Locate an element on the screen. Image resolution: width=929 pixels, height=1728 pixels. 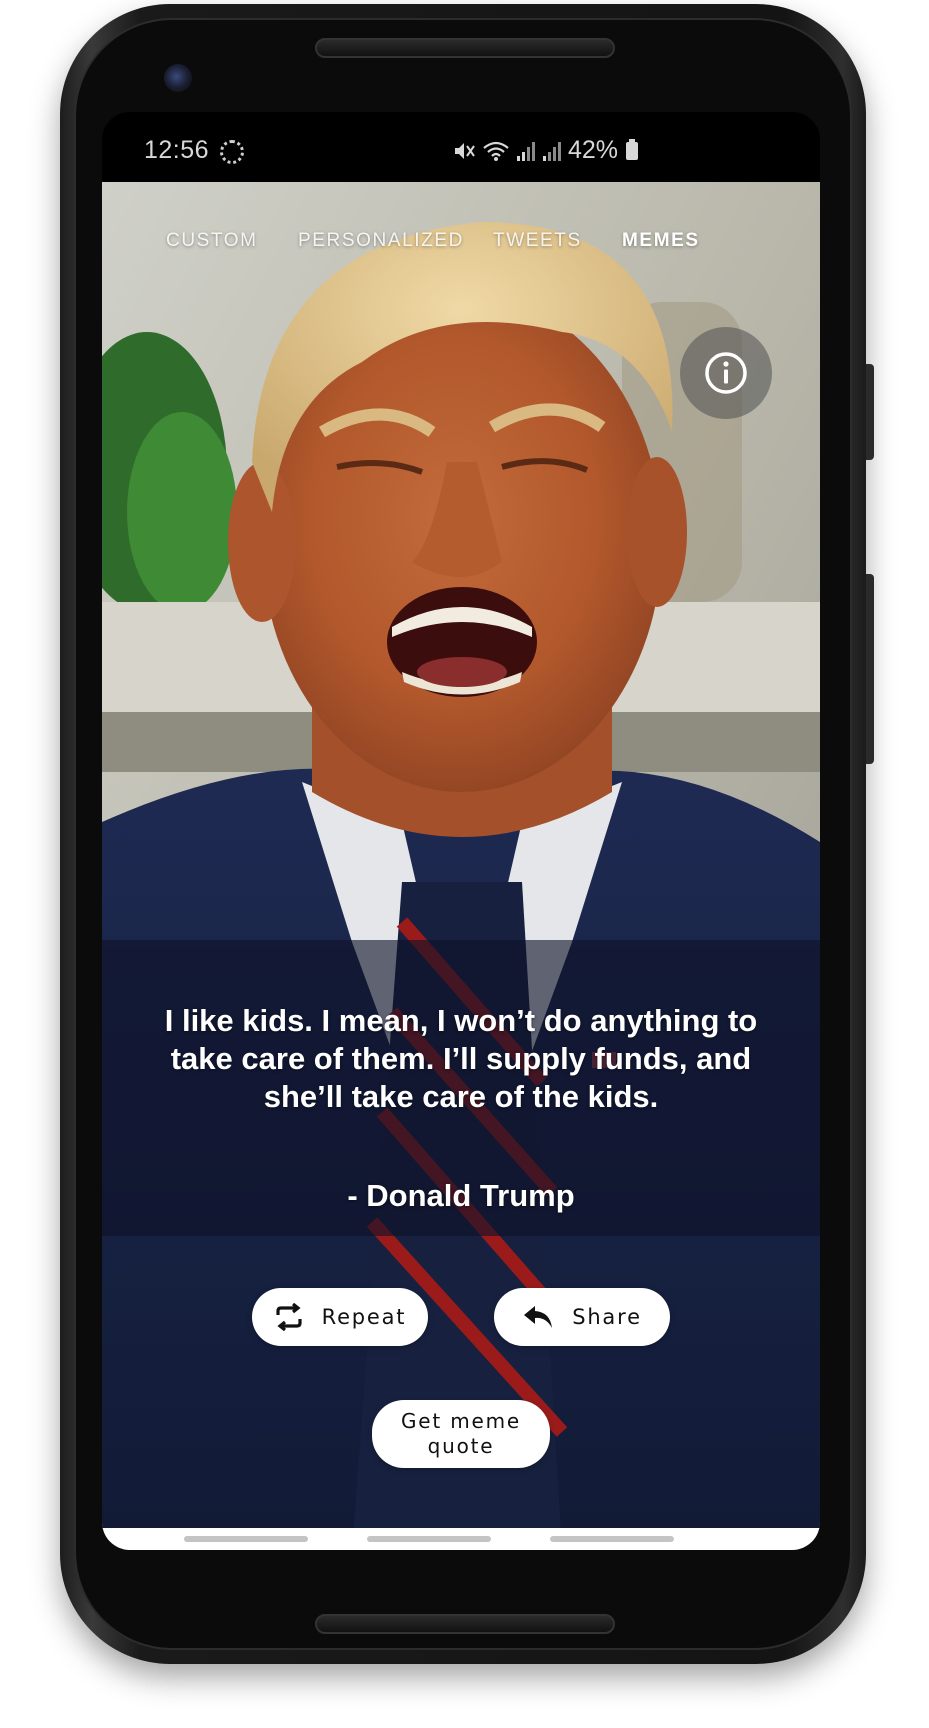
battery-percent: 42% is located at coordinates (593, 150).